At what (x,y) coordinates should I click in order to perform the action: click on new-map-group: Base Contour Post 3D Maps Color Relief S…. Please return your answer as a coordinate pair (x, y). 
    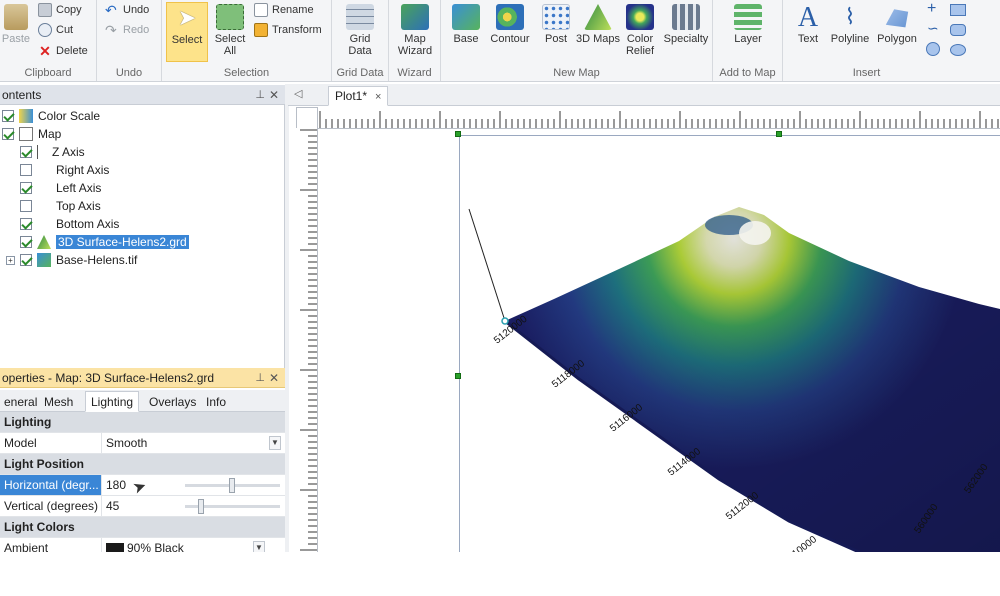
    Looking at the image, I should click on (577, 40).